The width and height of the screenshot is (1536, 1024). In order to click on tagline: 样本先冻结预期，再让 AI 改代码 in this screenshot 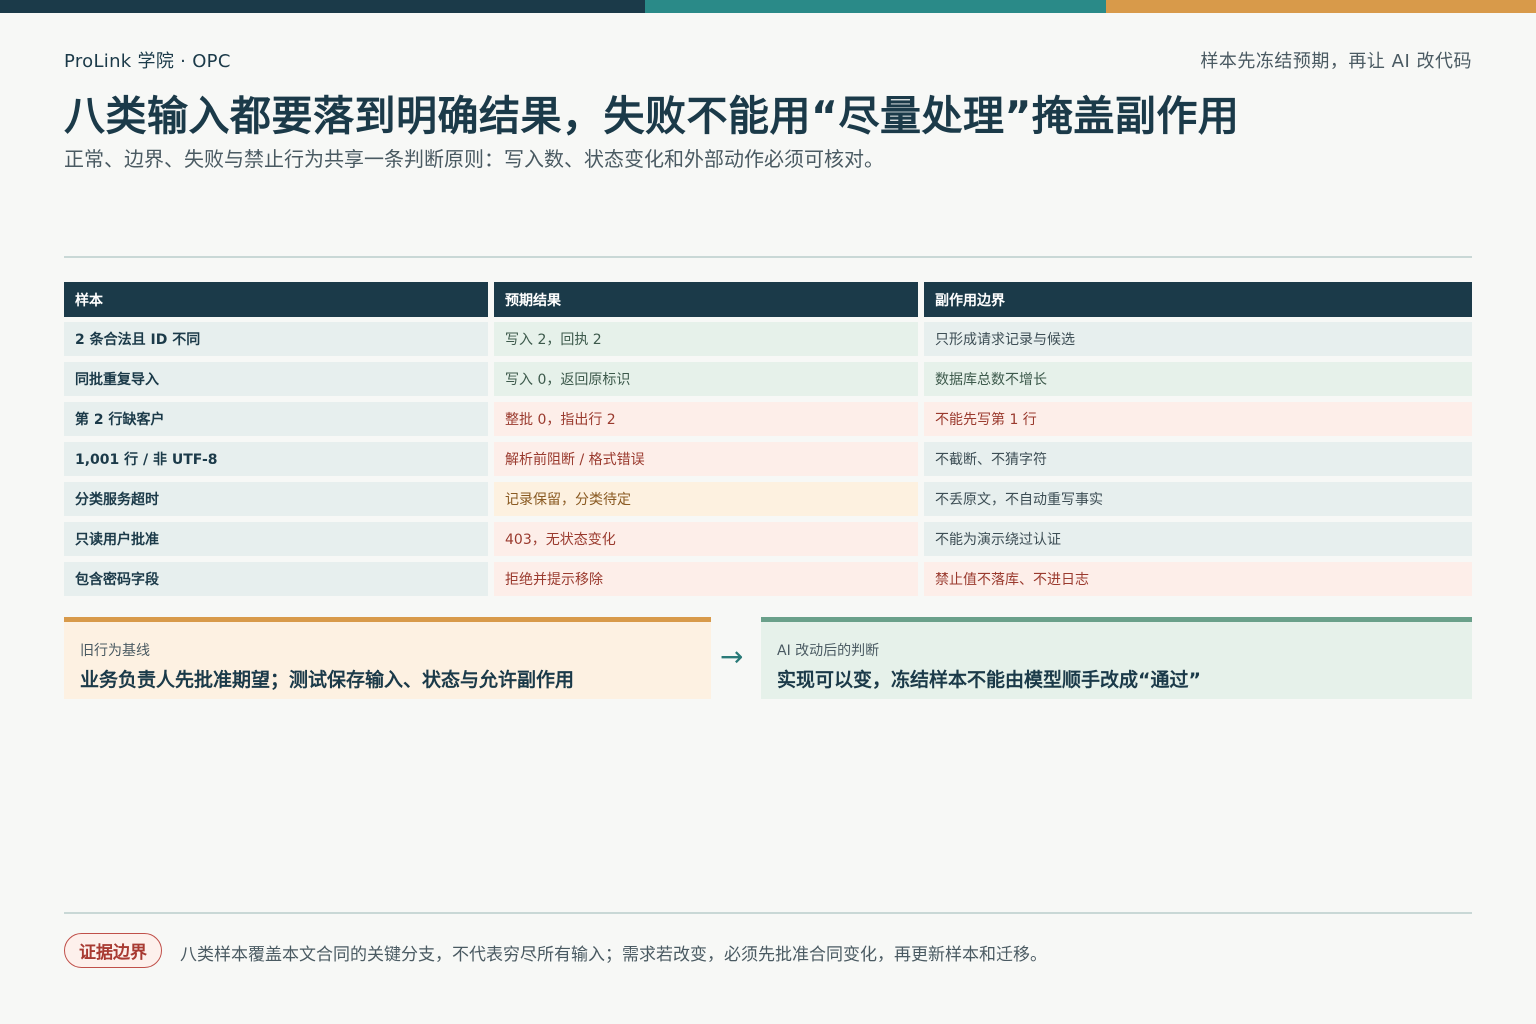, I will do `click(1336, 61)`.